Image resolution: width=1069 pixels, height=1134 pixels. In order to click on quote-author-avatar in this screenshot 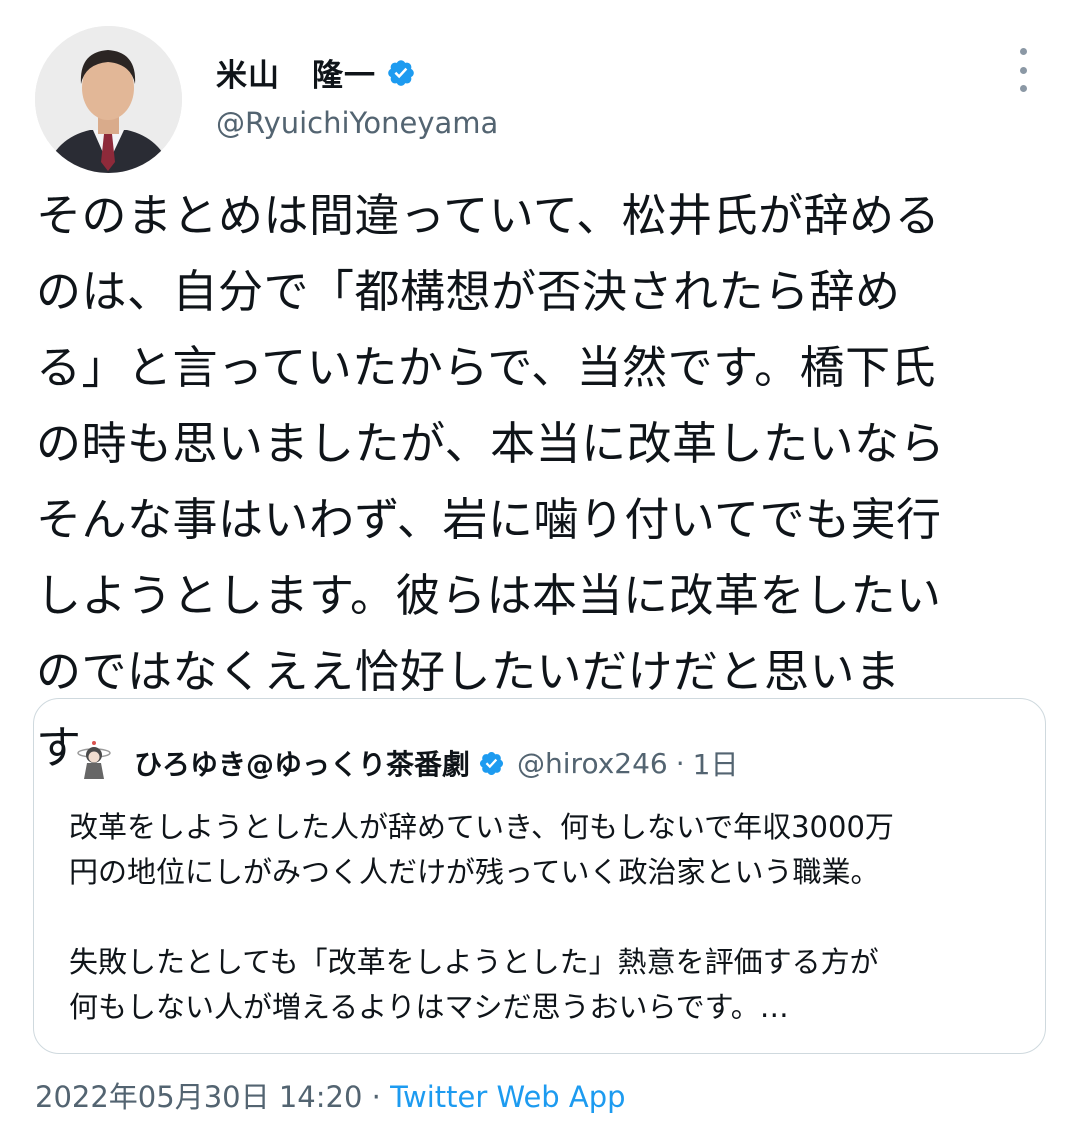, I will do `click(94, 759)`.